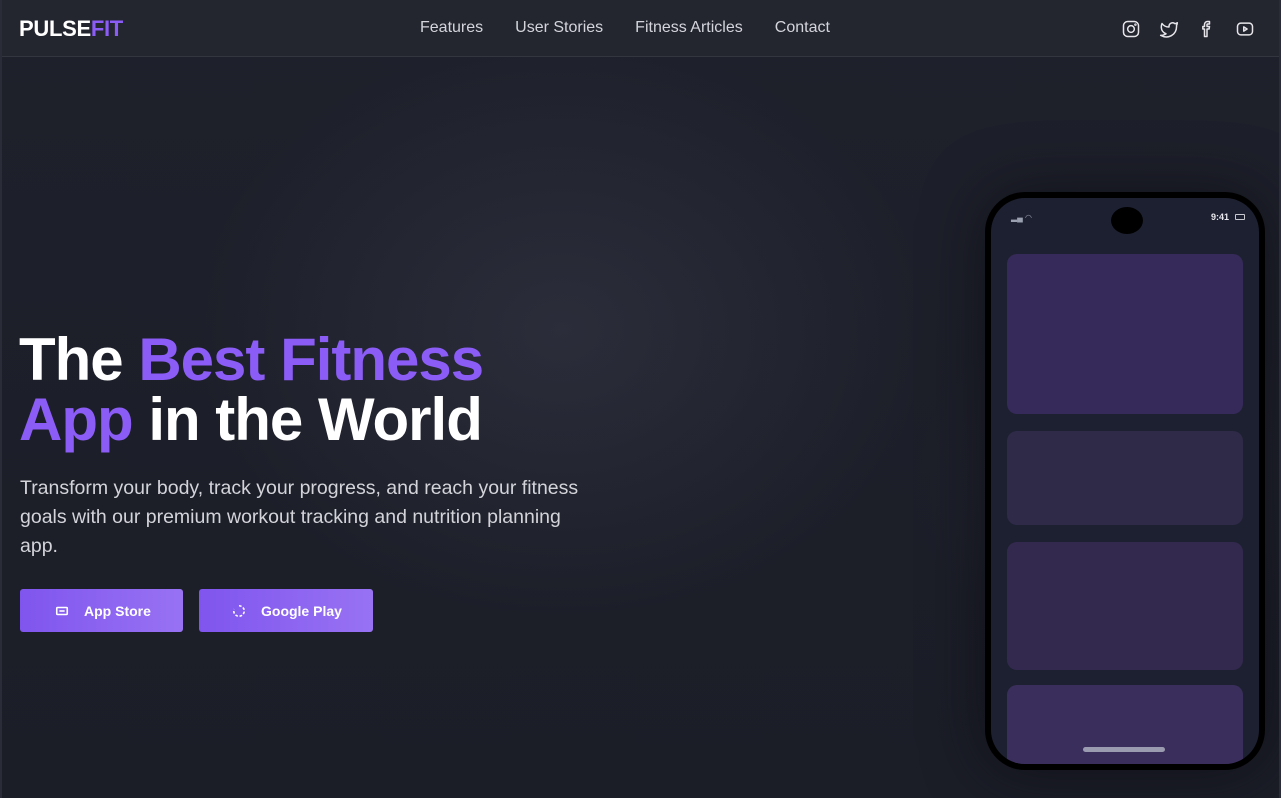  What do you see at coordinates (1188, 29) in the screenshot?
I see `social-links` at bounding box center [1188, 29].